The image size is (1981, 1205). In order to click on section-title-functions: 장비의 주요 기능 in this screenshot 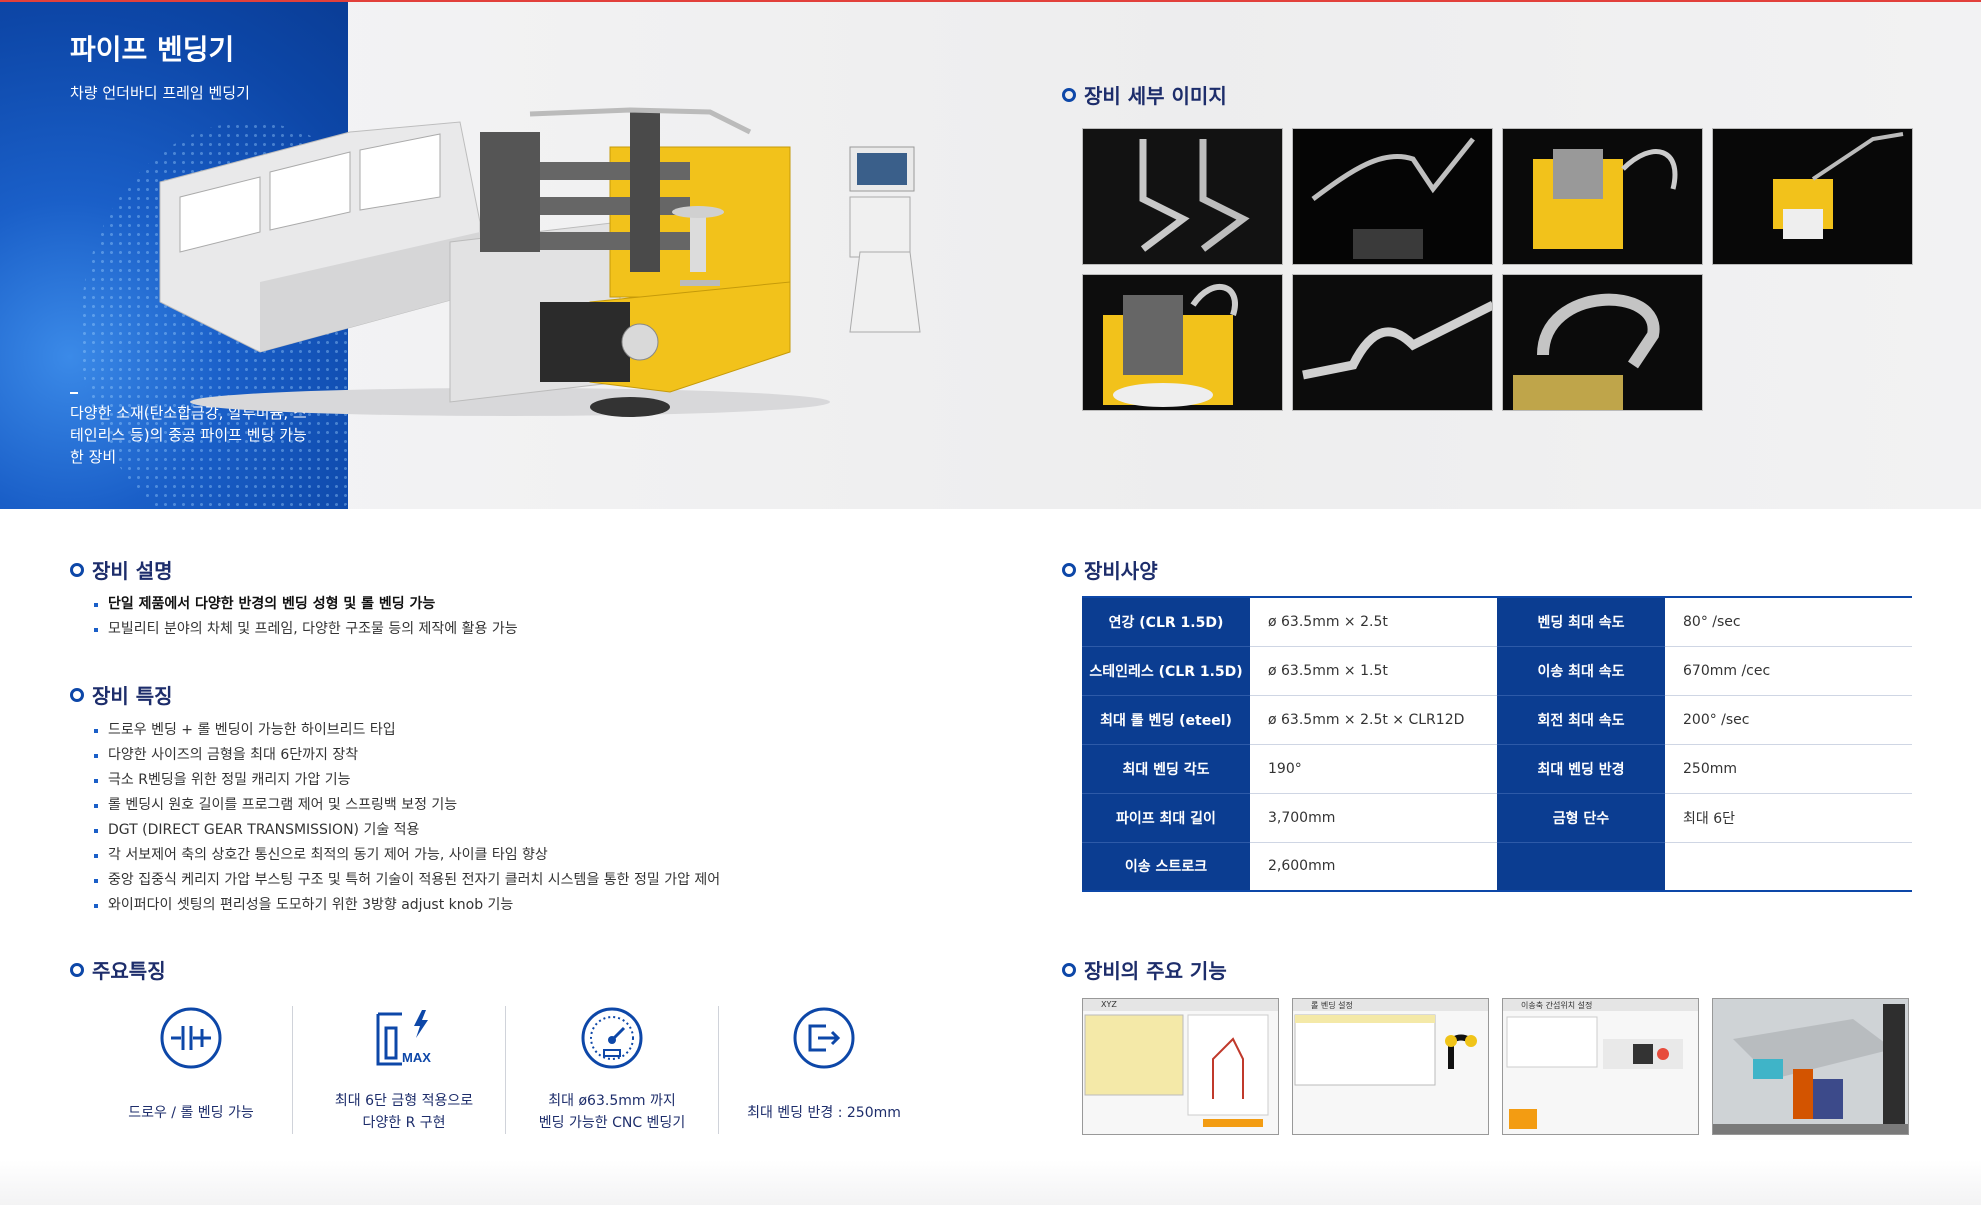, I will do `click(1144, 969)`.